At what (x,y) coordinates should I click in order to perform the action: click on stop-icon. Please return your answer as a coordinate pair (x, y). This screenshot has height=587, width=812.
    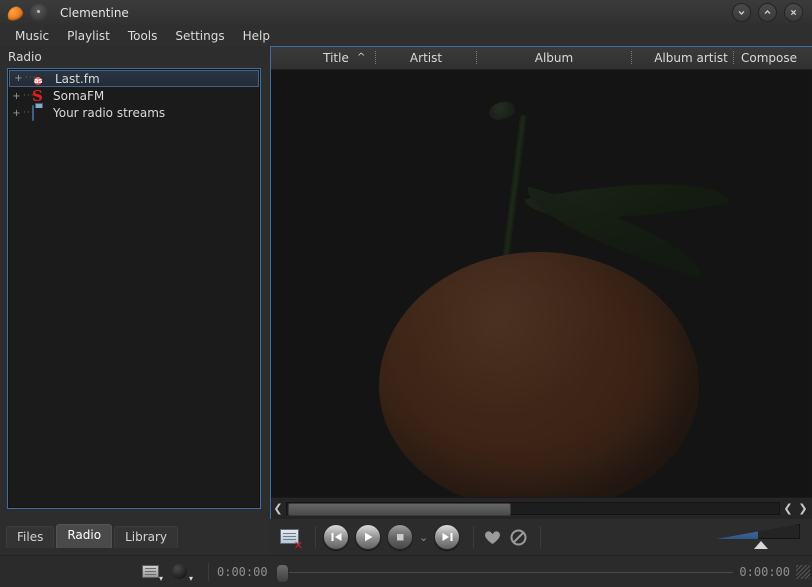
    Looking at the image, I should click on (400, 537).